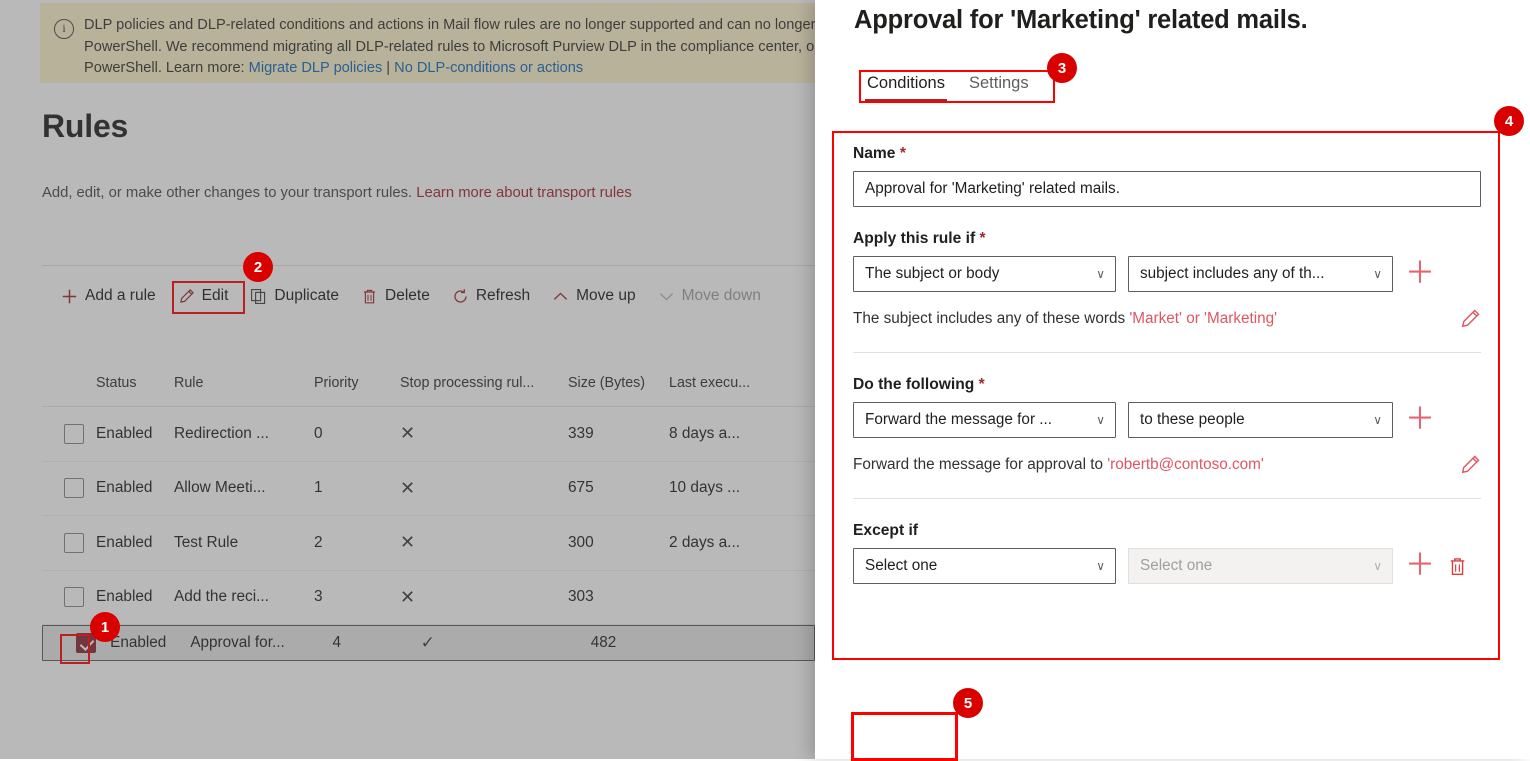  Describe the element at coordinates (524, 193) in the screenshot. I see `learn-more-transport-rules-link: Learn more about transport rules` at that location.